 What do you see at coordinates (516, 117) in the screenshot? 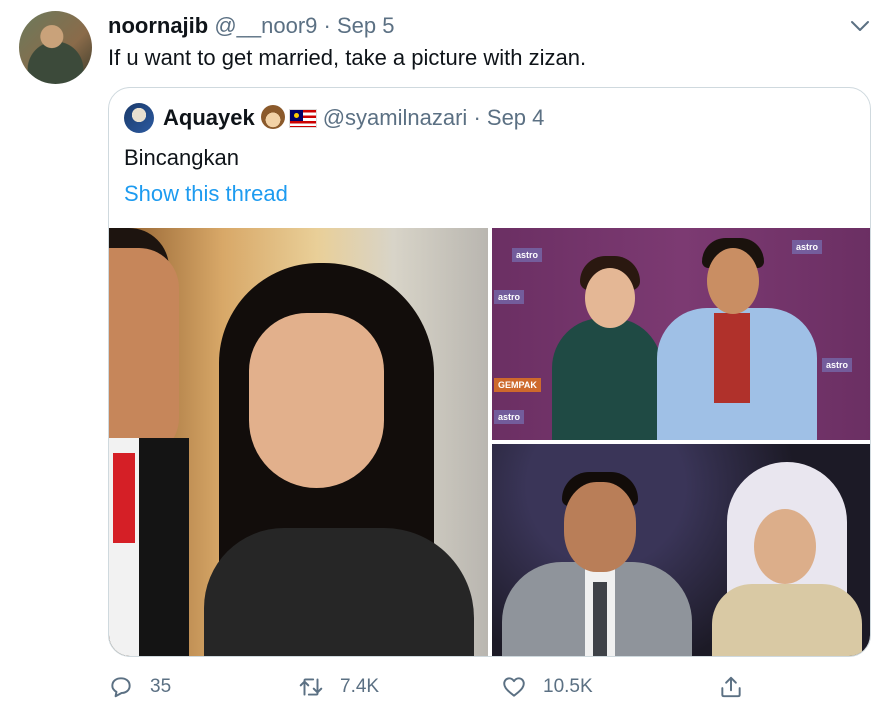
I see `quoted-date: Sep 4` at bounding box center [516, 117].